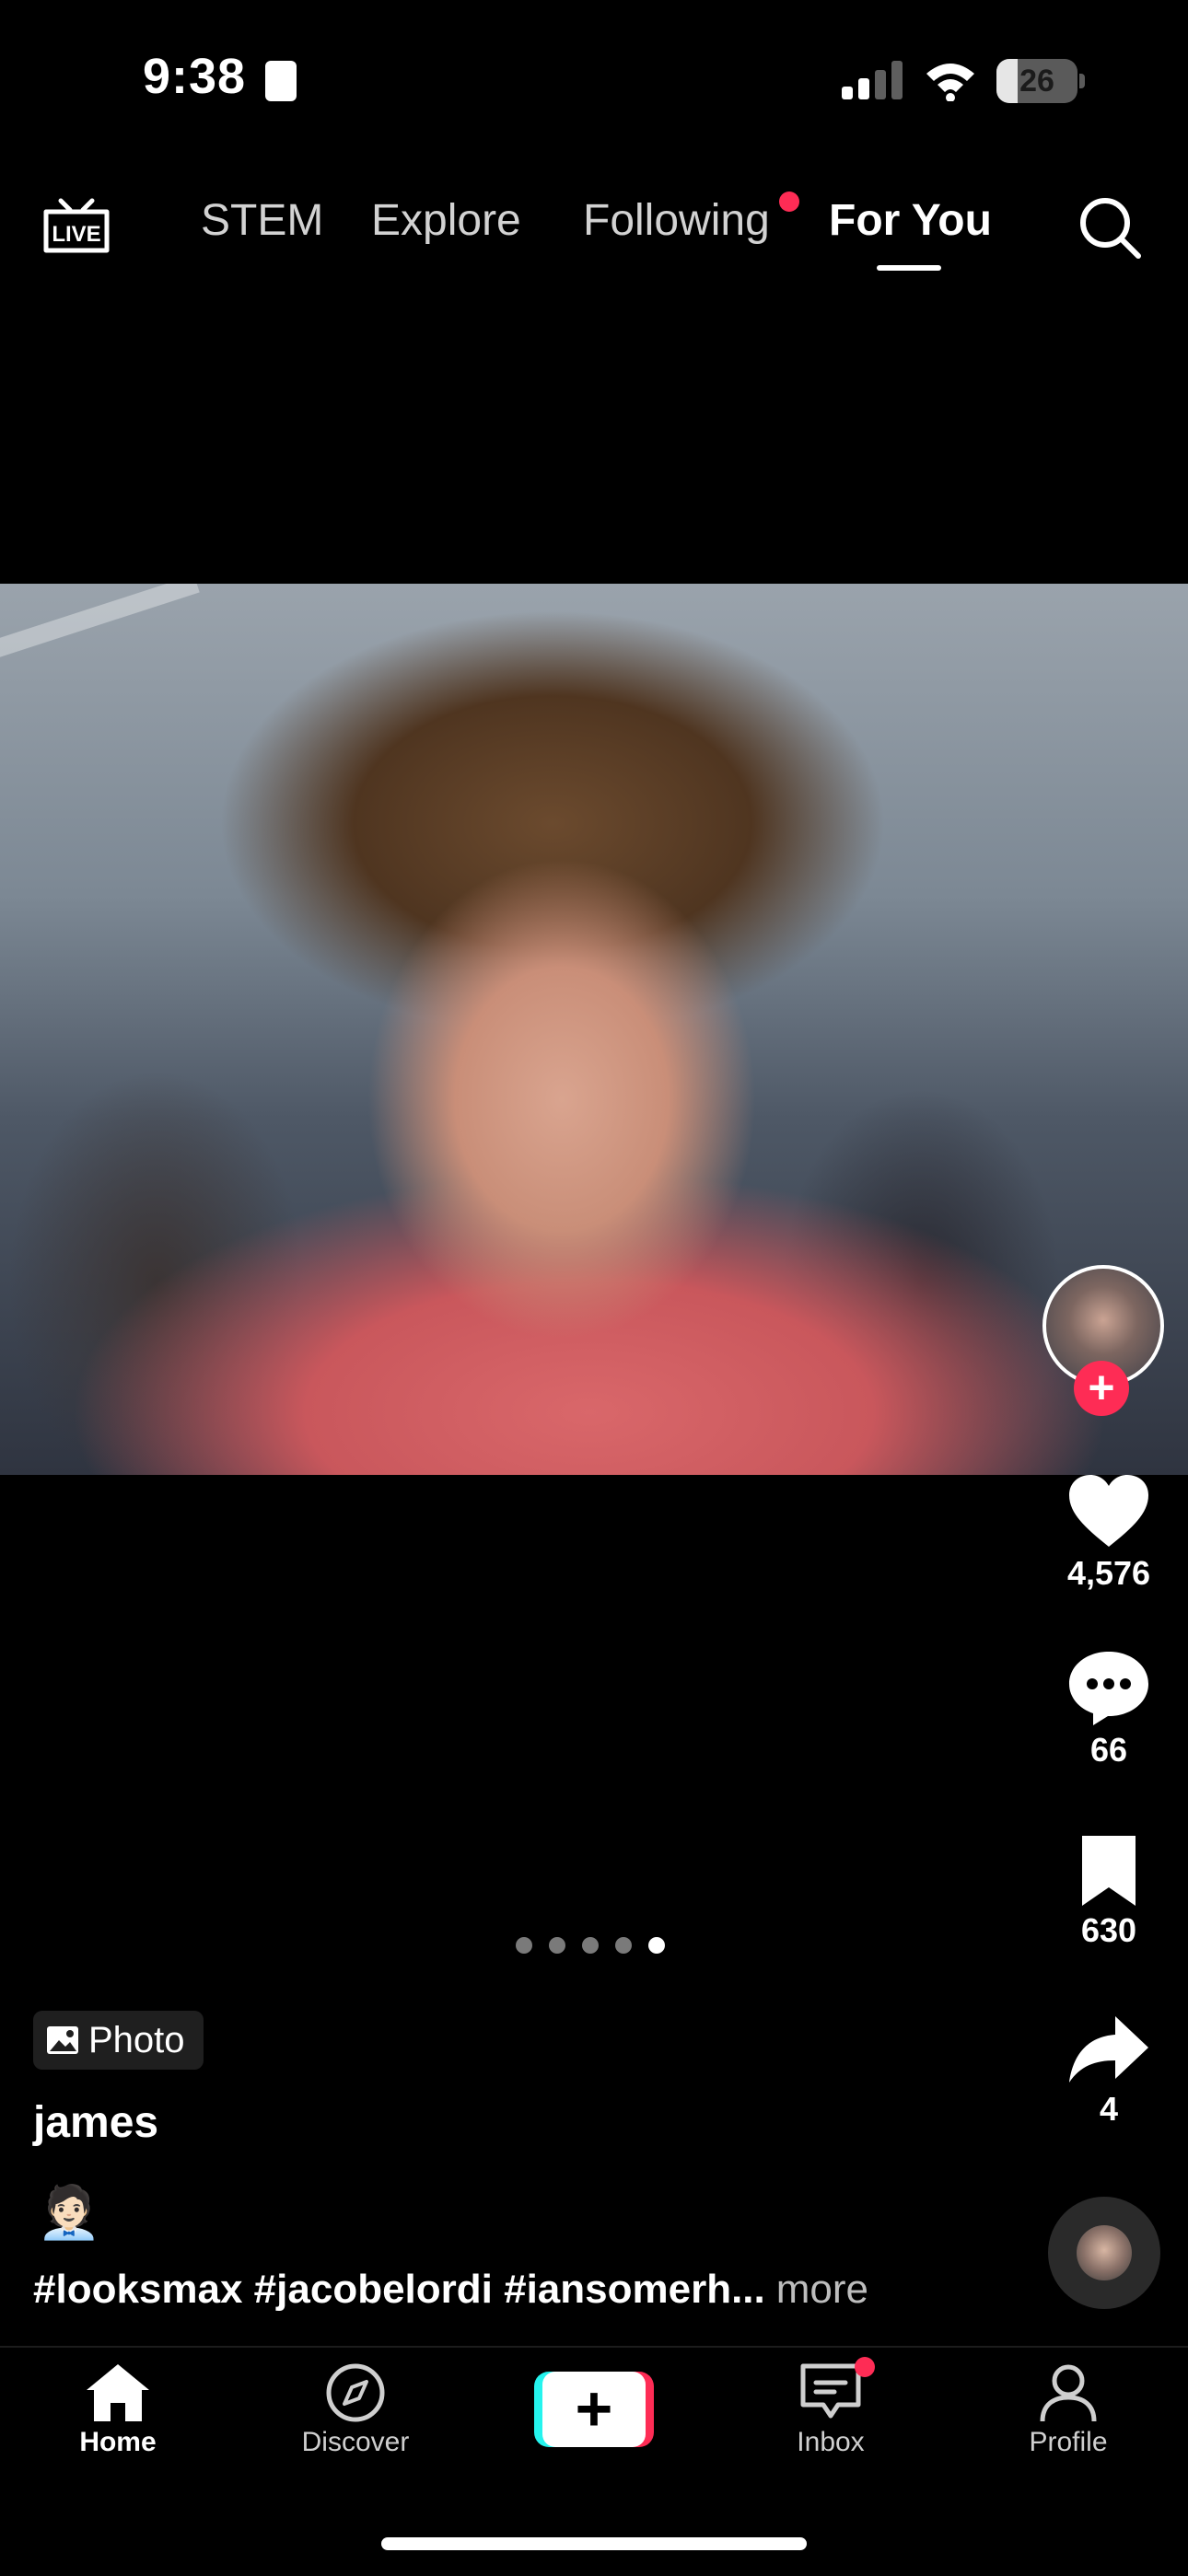 This screenshot has width=1188, height=2576. Describe the element at coordinates (1109, 2109) in the screenshot. I see `share-count: 4` at that location.